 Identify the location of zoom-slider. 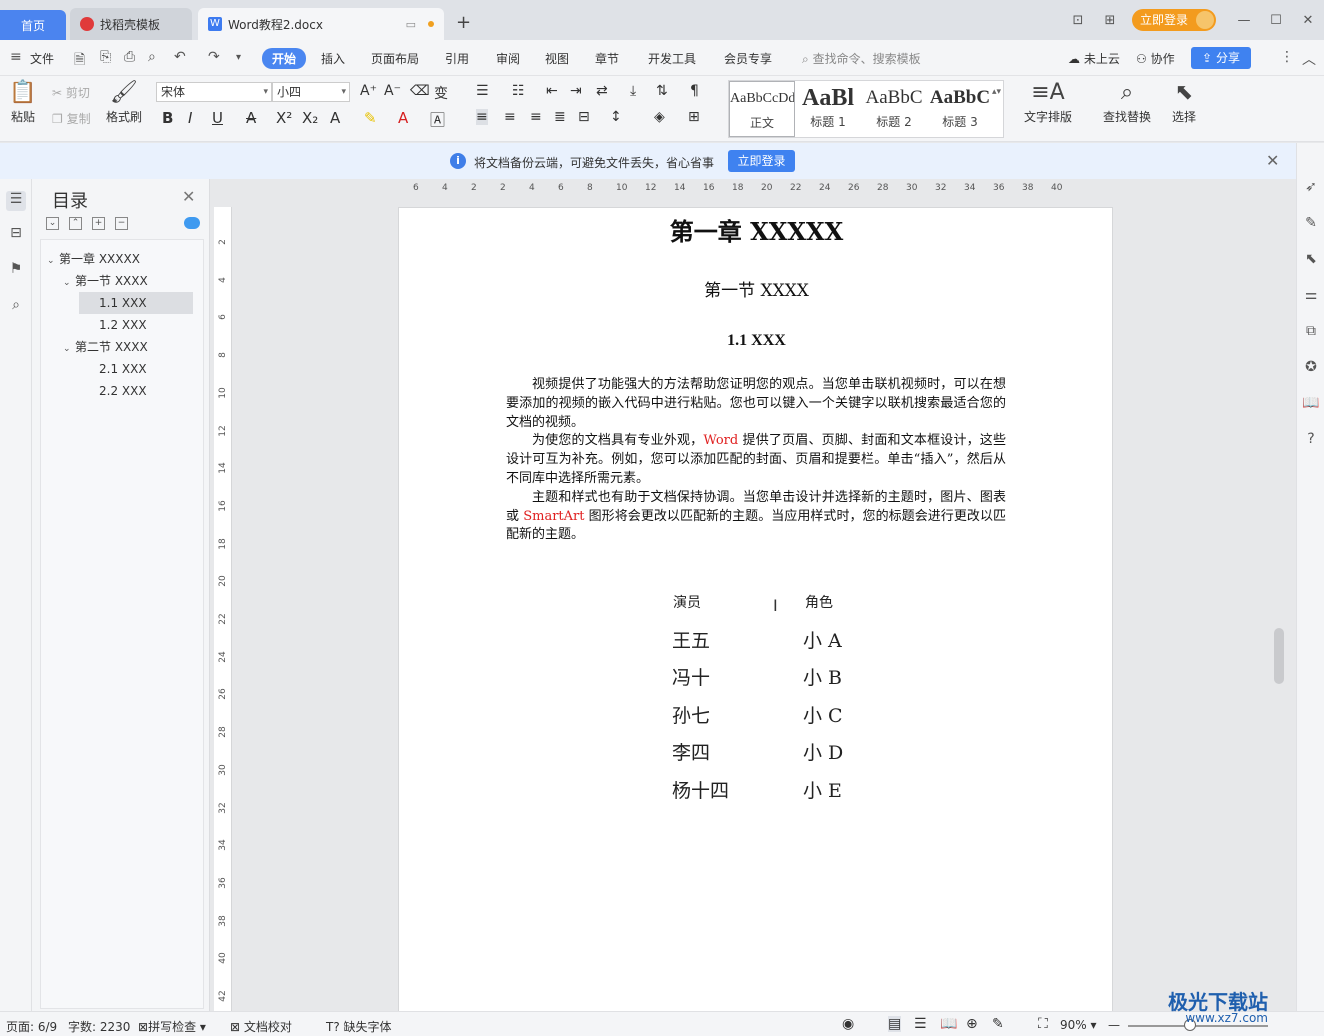
(1198, 1026).